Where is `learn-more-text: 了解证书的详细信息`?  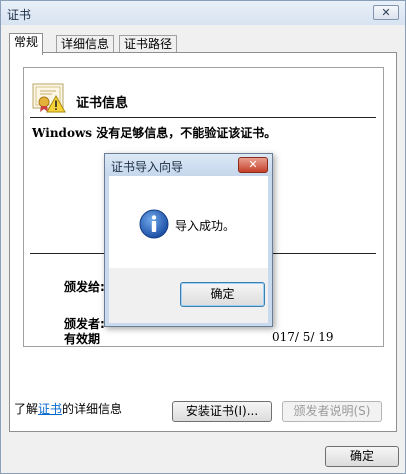 learn-more-text: 了解证书的详细信息 is located at coordinates (68, 408).